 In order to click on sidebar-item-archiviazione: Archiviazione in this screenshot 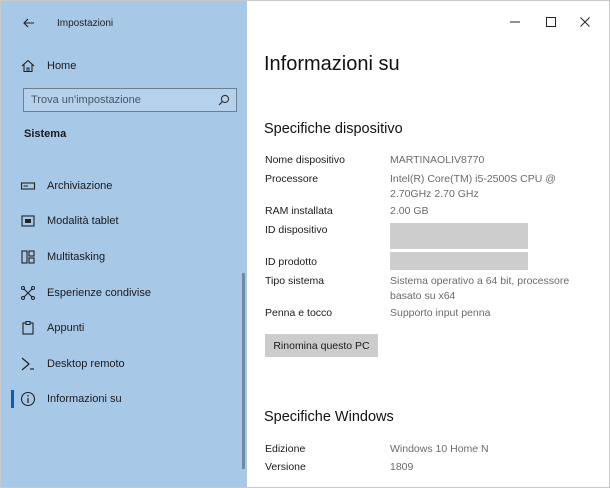, I will do `click(124, 186)`.